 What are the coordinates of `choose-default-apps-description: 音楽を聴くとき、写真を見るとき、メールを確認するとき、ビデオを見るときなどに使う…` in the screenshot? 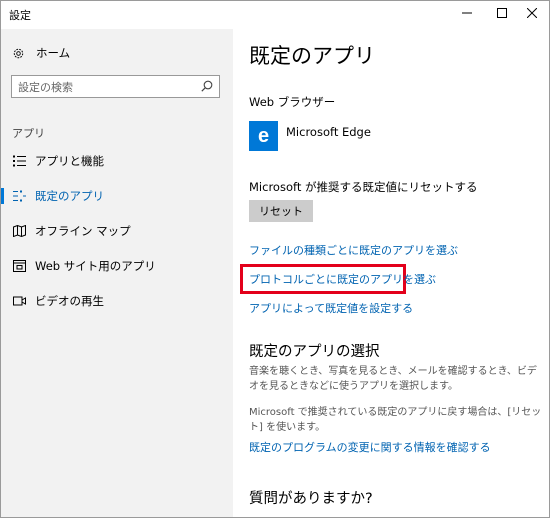 It's located at (393, 379).